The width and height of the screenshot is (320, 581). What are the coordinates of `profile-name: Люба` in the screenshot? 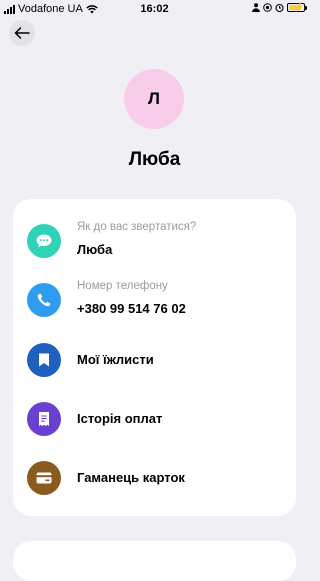 It's located at (154, 159).